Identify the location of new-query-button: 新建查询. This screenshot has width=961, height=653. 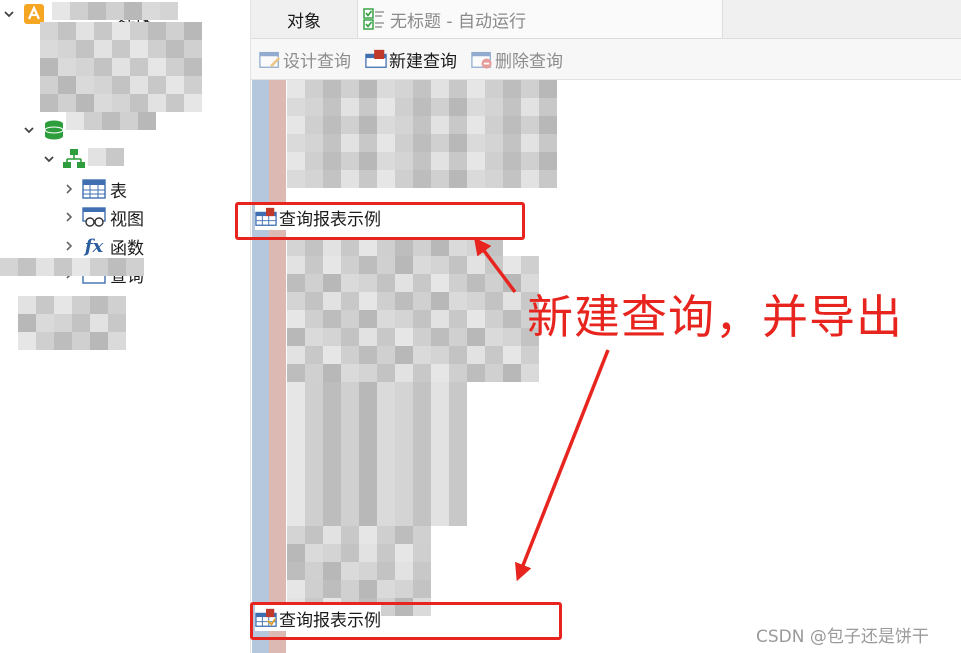
(414, 59).